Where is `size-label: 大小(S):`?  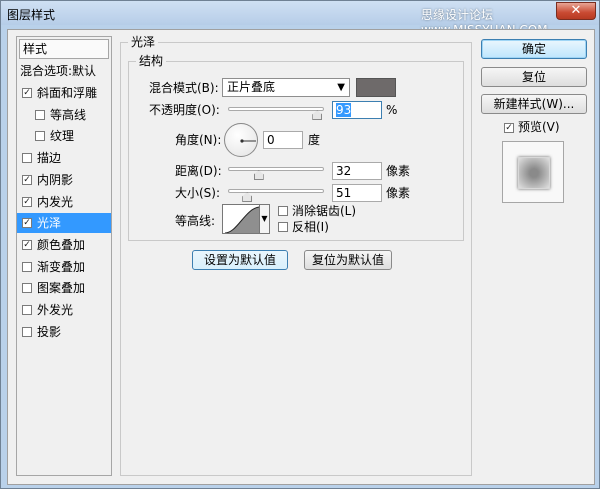
size-label: 大小(S): is located at coordinates (198, 193).